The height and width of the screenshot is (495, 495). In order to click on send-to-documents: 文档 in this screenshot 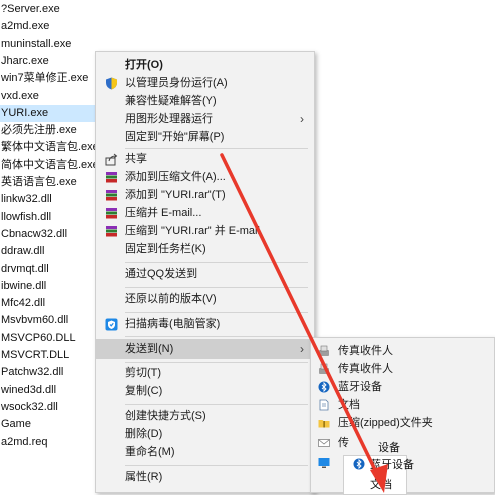, I will do `click(402, 405)`.